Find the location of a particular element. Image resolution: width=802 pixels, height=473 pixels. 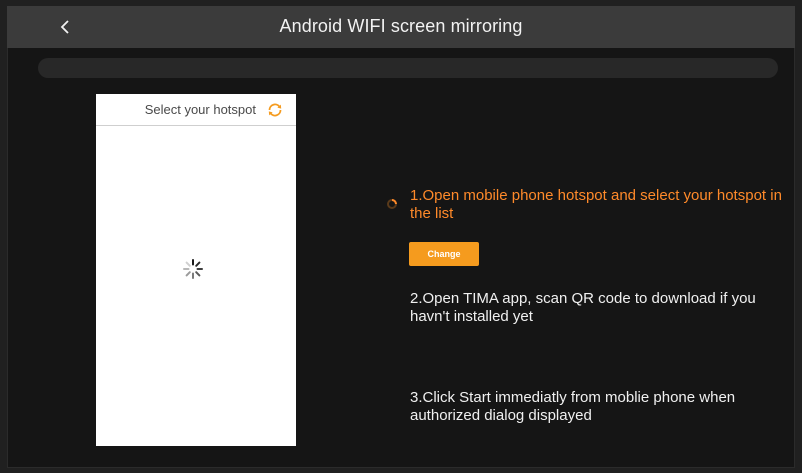

page-title: Android WIFI screen mirroring is located at coordinates (401, 26).